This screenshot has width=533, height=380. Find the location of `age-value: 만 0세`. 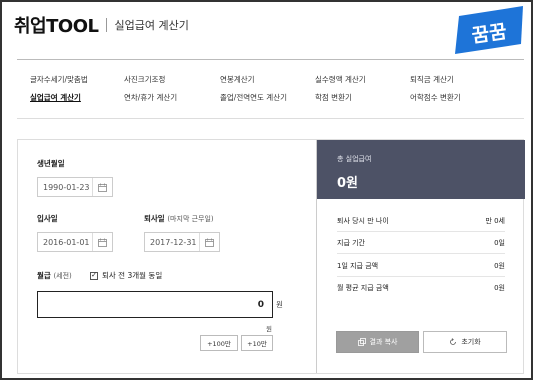

age-value: 만 0세 is located at coordinates (495, 221).